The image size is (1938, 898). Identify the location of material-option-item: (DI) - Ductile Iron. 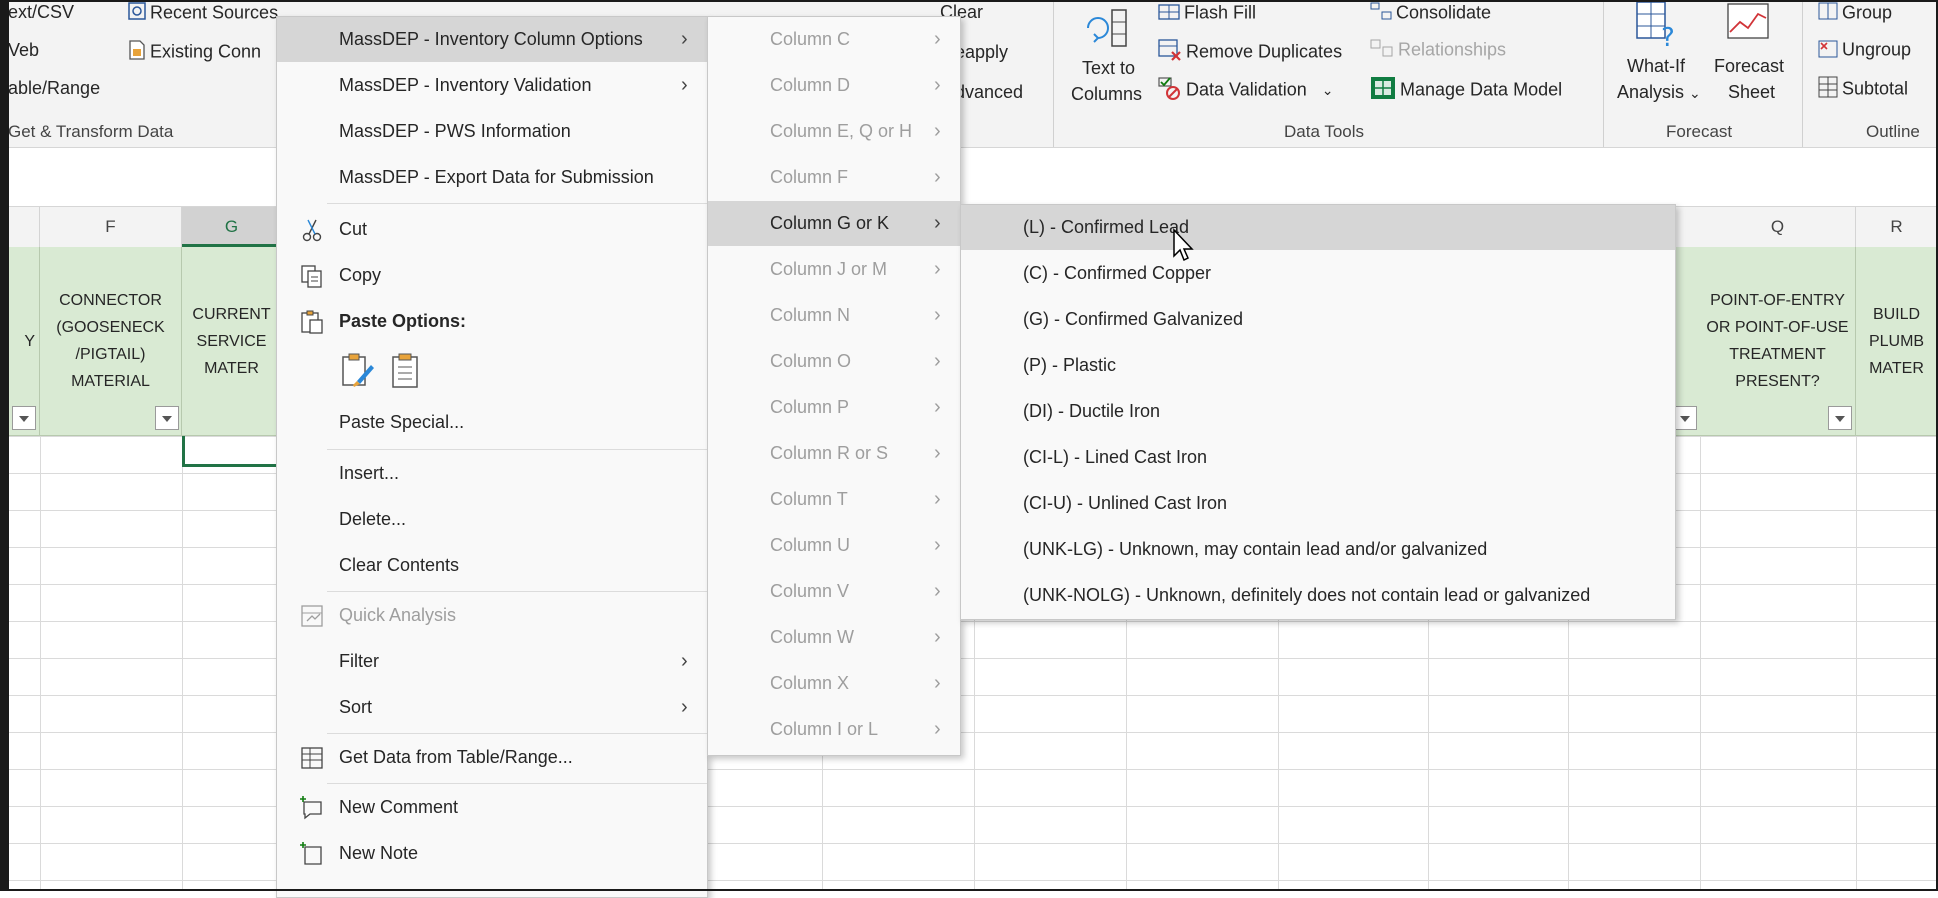
(1318, 411).